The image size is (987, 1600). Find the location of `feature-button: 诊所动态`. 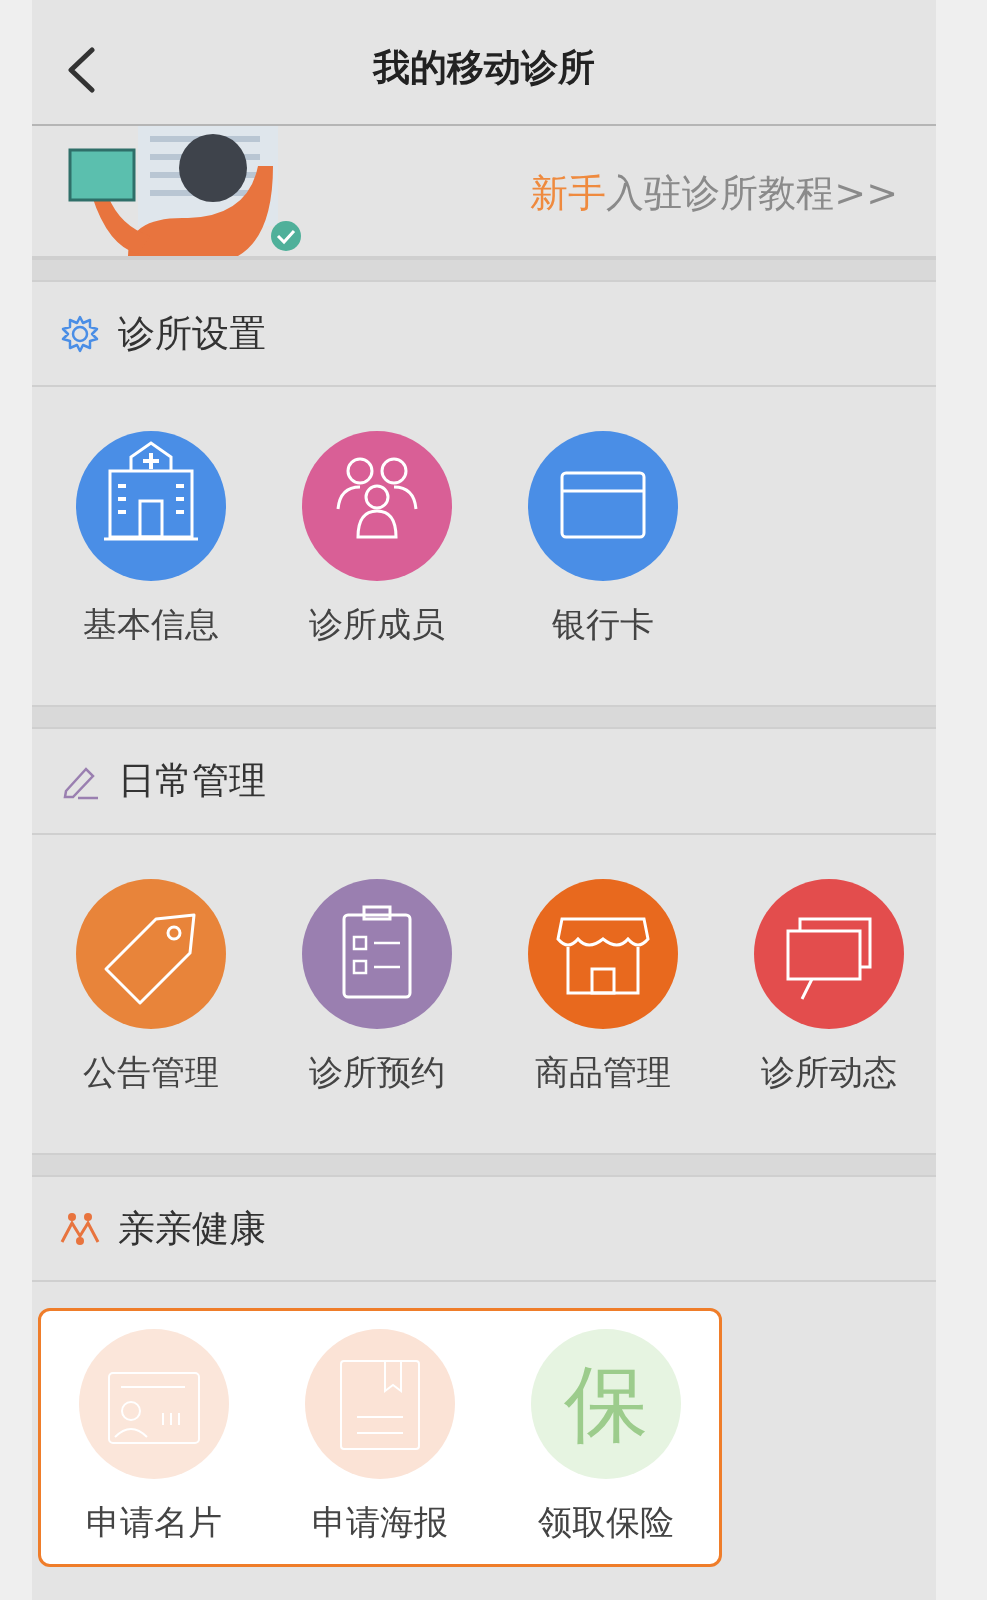

feature-button: 诊所动态 is located at coordinates (829, 988).